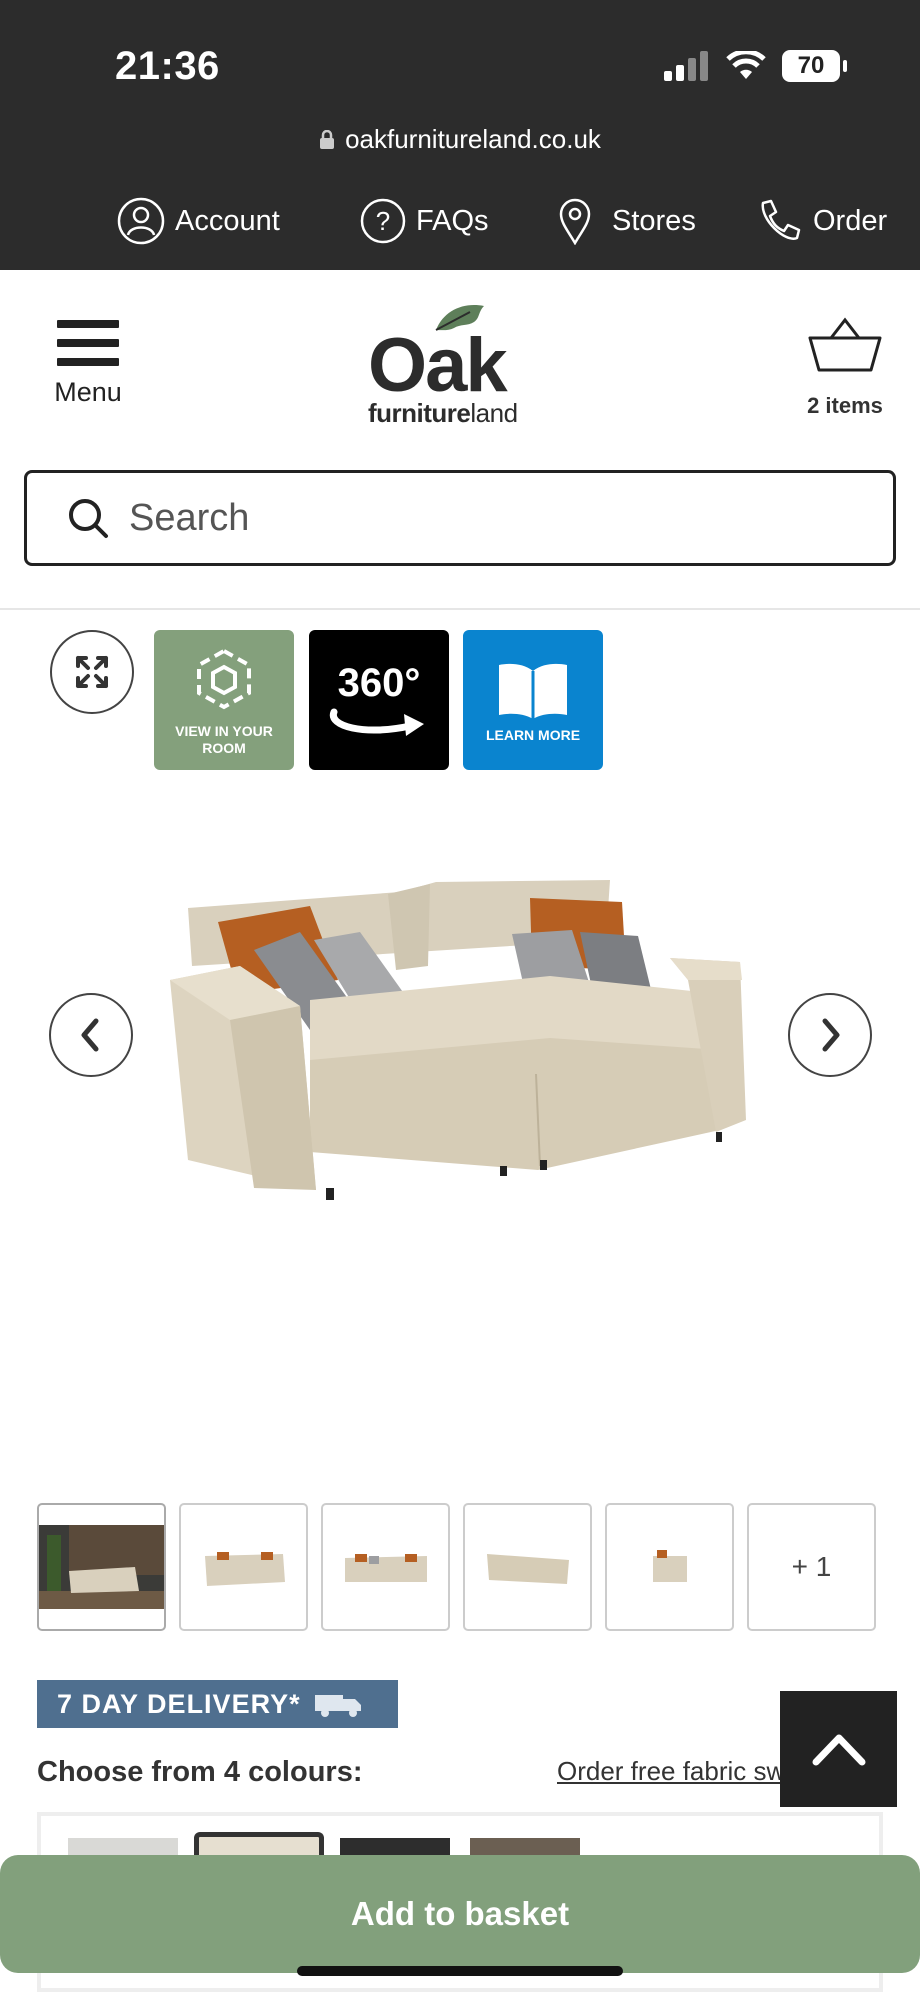  Describe the element at coordinates (141, 221) in the screenshot. I see `user-icon` at that location.